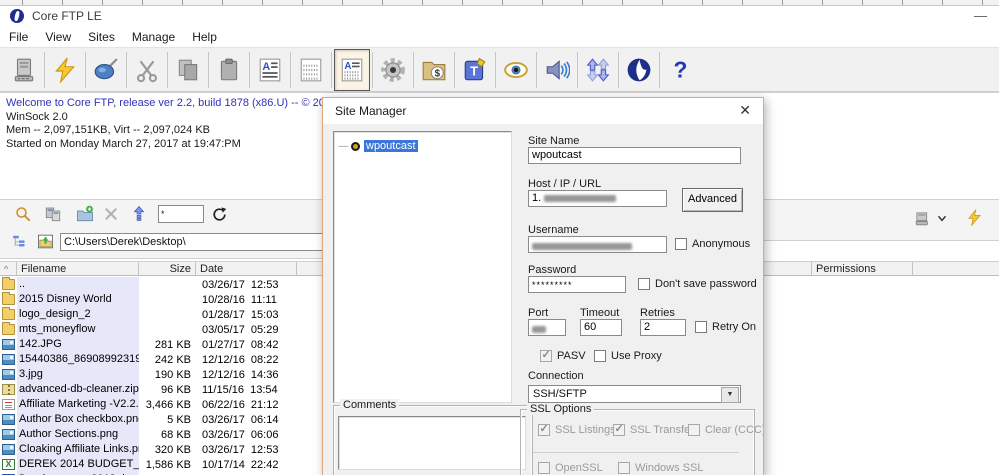 The height and width of the screenshot is (475, 999). Describe the element at coordinates (311, 70) in the screenshot. I see `view-queue-button` at that location.